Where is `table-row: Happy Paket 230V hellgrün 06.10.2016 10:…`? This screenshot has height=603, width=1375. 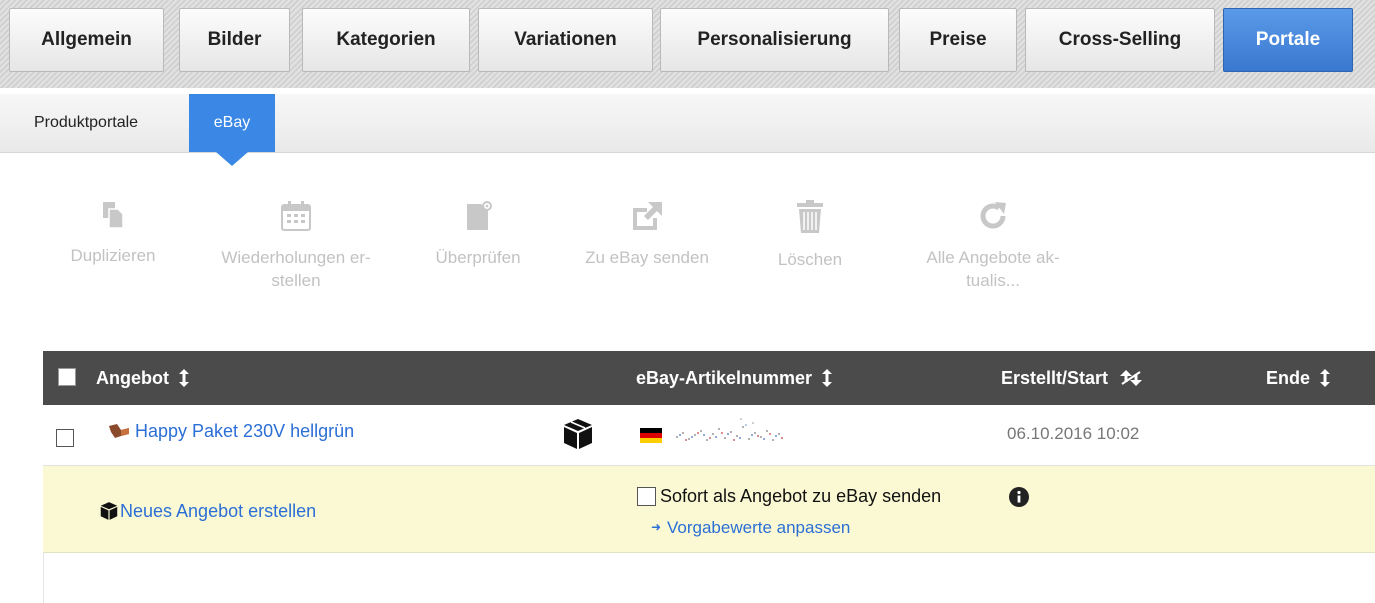 table-row: Happy Paket 230V hellgrün 06.10.2016 10:… is located at coordinates (709, 435).